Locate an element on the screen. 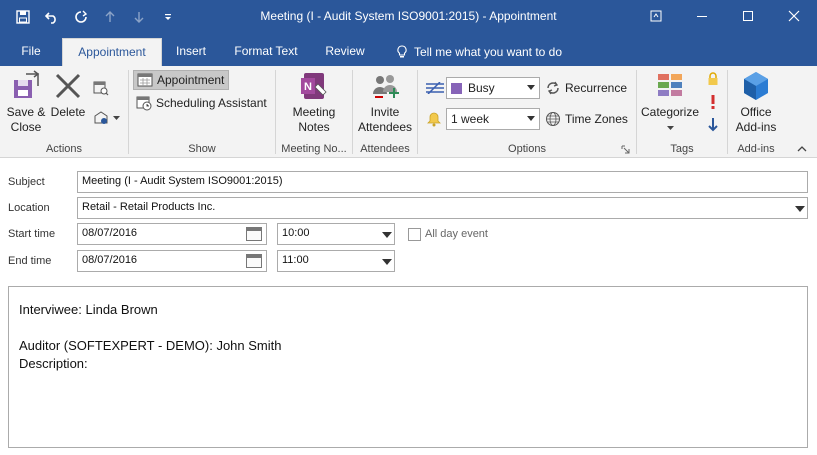 This screenshot has height=455, width=817. lightbulb-icon is located at coordinates (402, 51).